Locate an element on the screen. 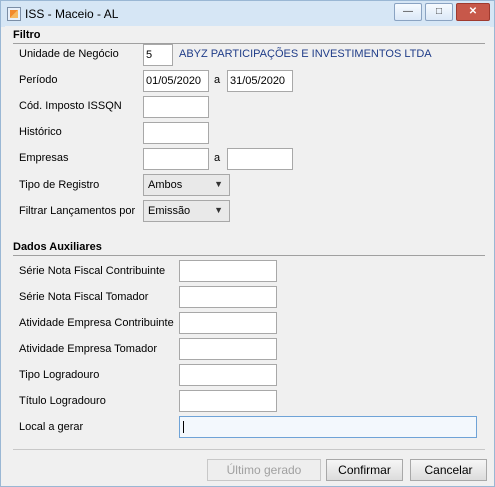  empresas-separator: a is located at coordinates (217, 158).